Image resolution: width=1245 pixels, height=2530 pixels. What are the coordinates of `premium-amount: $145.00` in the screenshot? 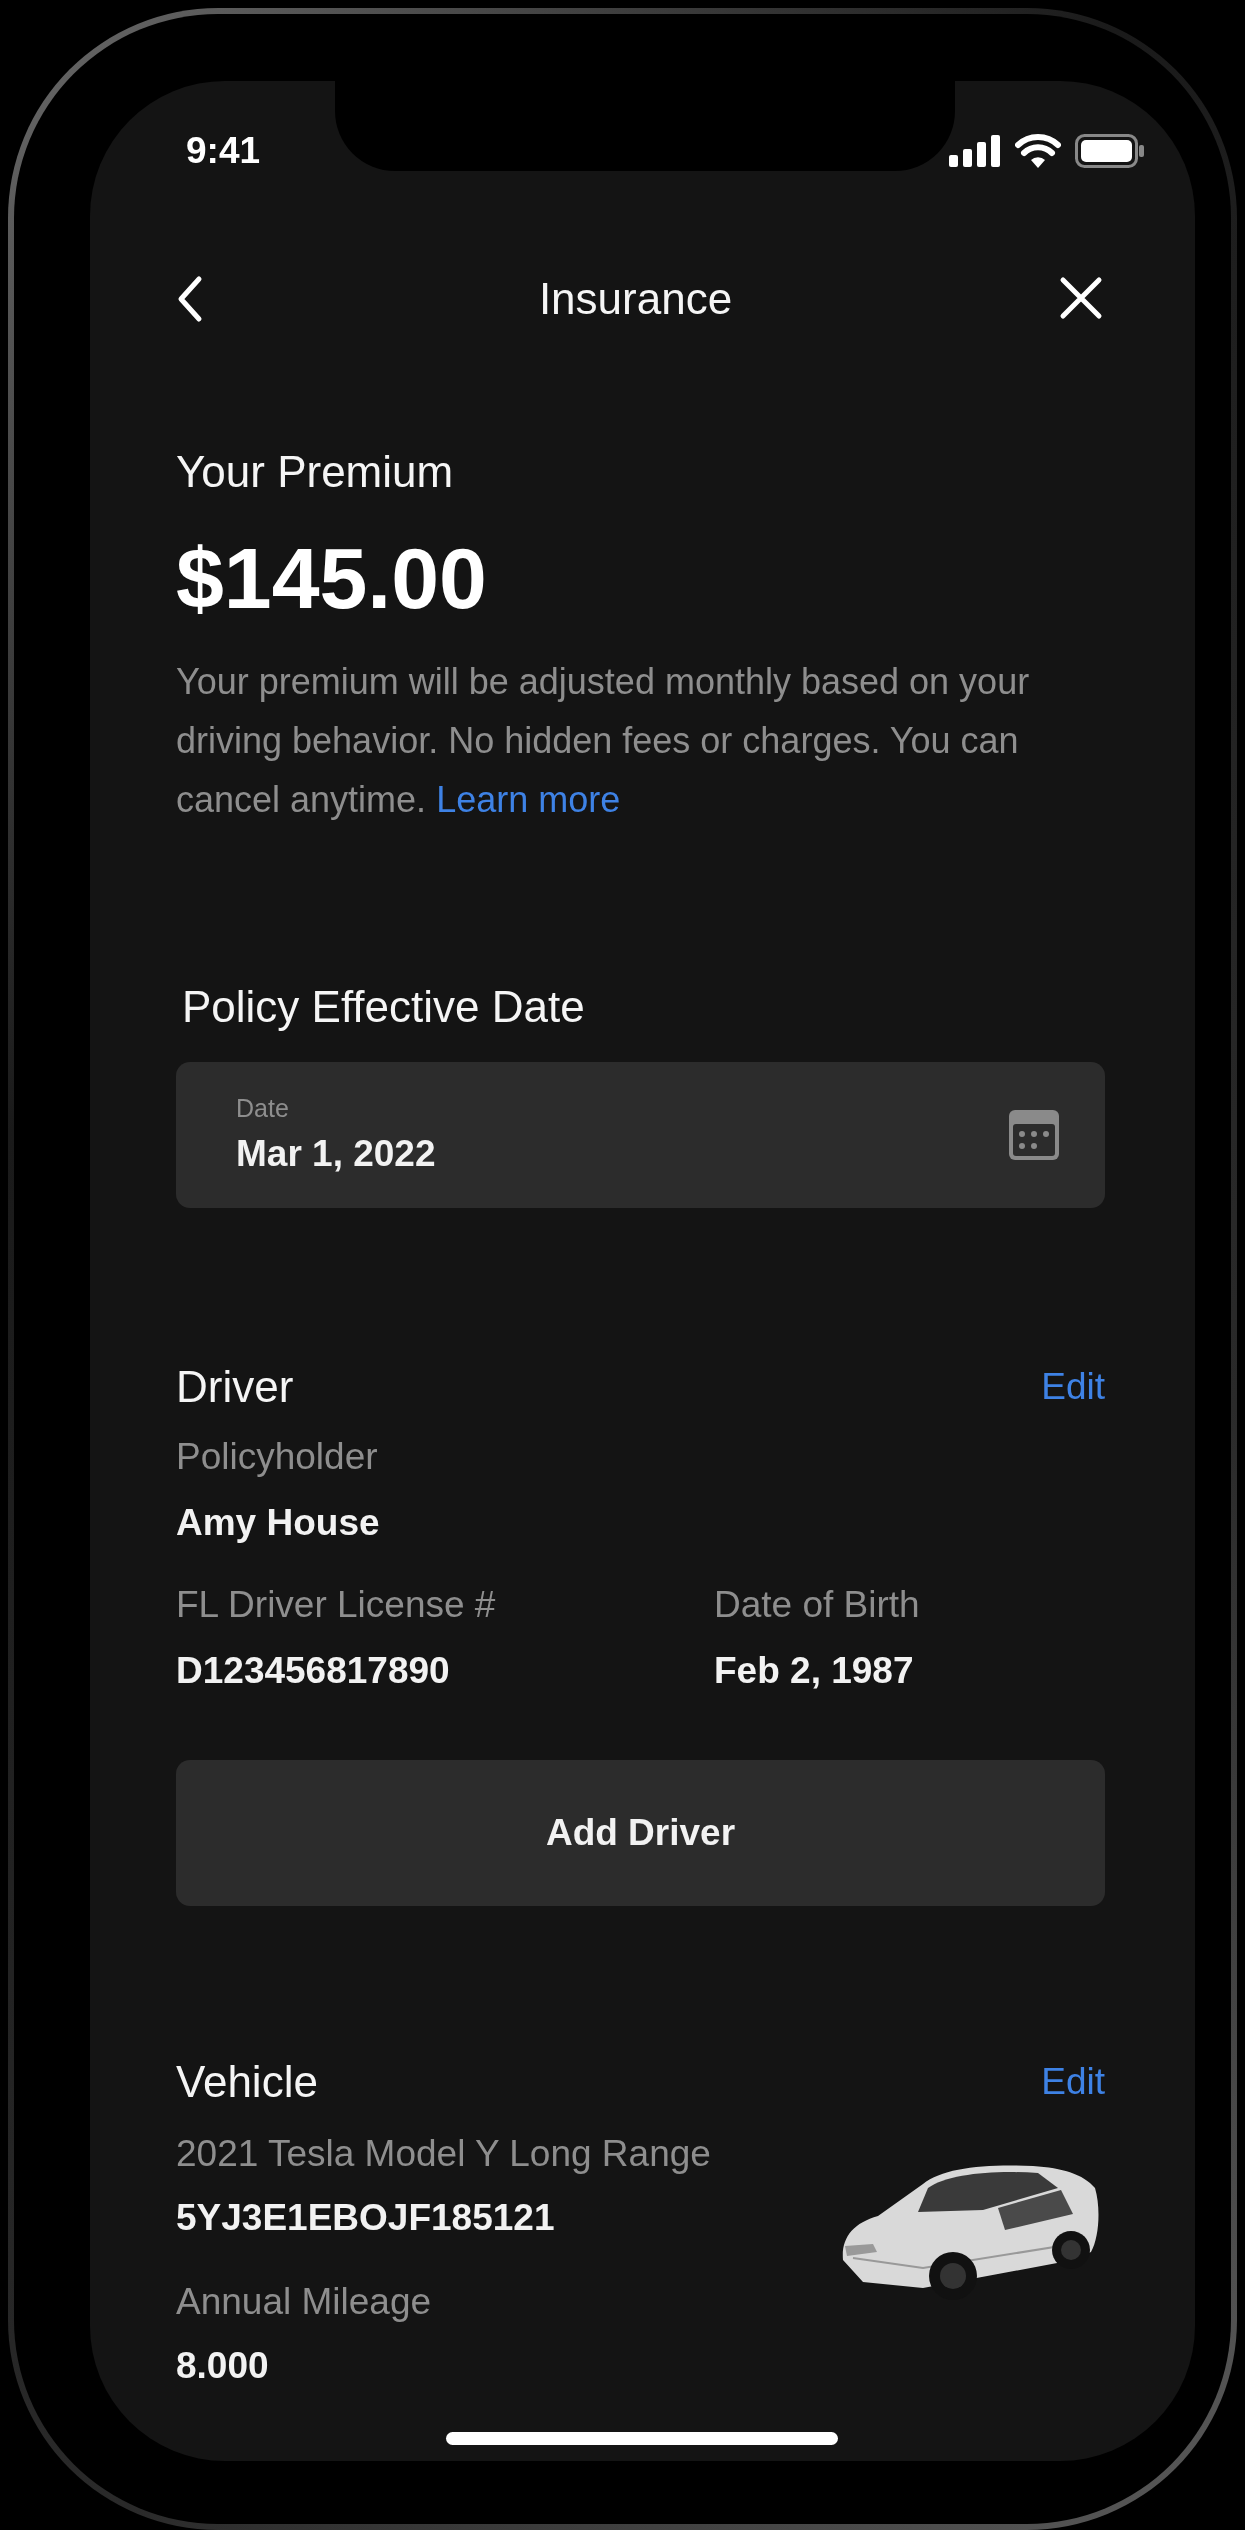 It's located at (332, 578).